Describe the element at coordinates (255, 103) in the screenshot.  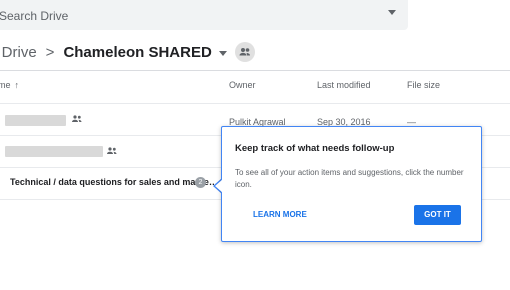
I see `row-divider` at that location.